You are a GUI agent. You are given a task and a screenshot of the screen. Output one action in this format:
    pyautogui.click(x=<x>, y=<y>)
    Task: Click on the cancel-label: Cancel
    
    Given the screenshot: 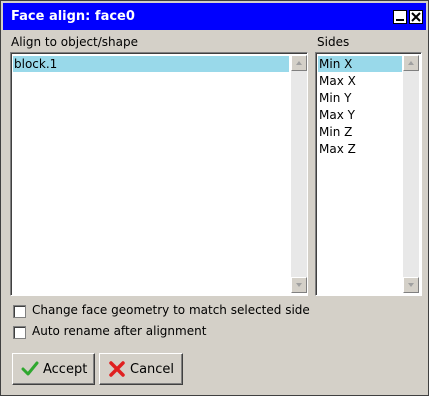 What is the action you would take?
    pyautogui.click(x=152, y=369)
    